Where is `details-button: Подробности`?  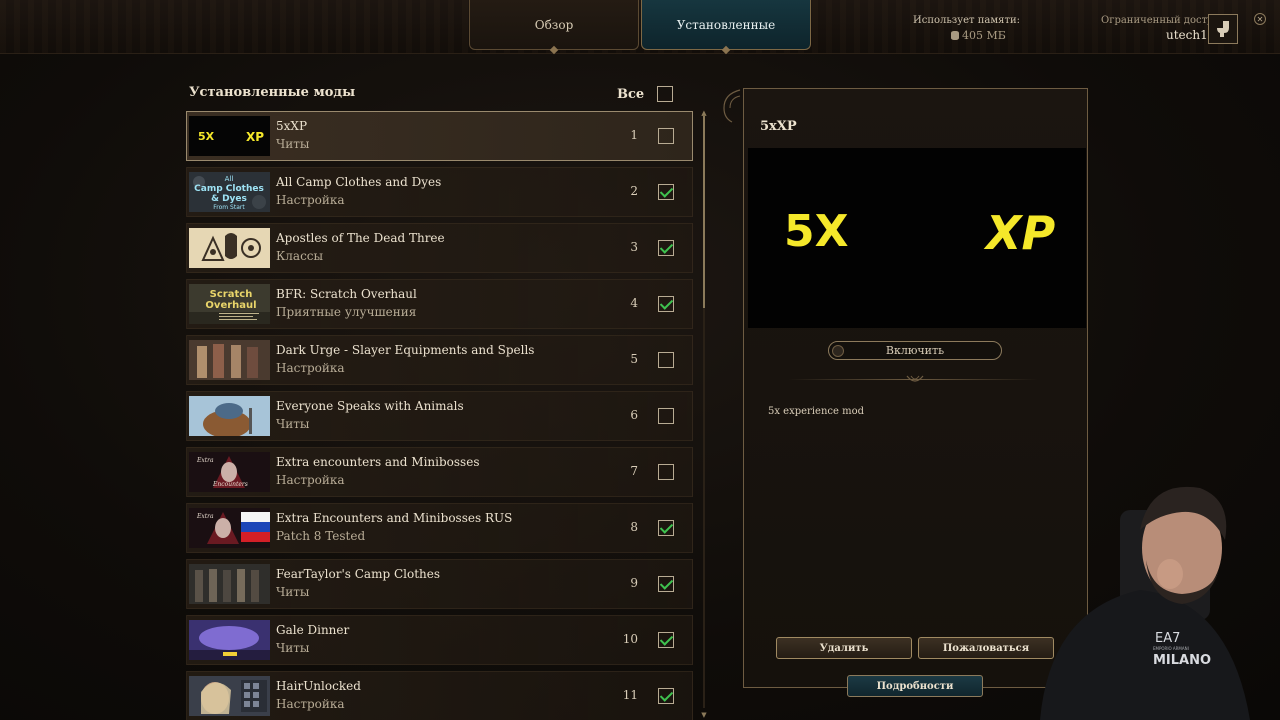
details-button: Подробности is located at coordinates (915, 686).